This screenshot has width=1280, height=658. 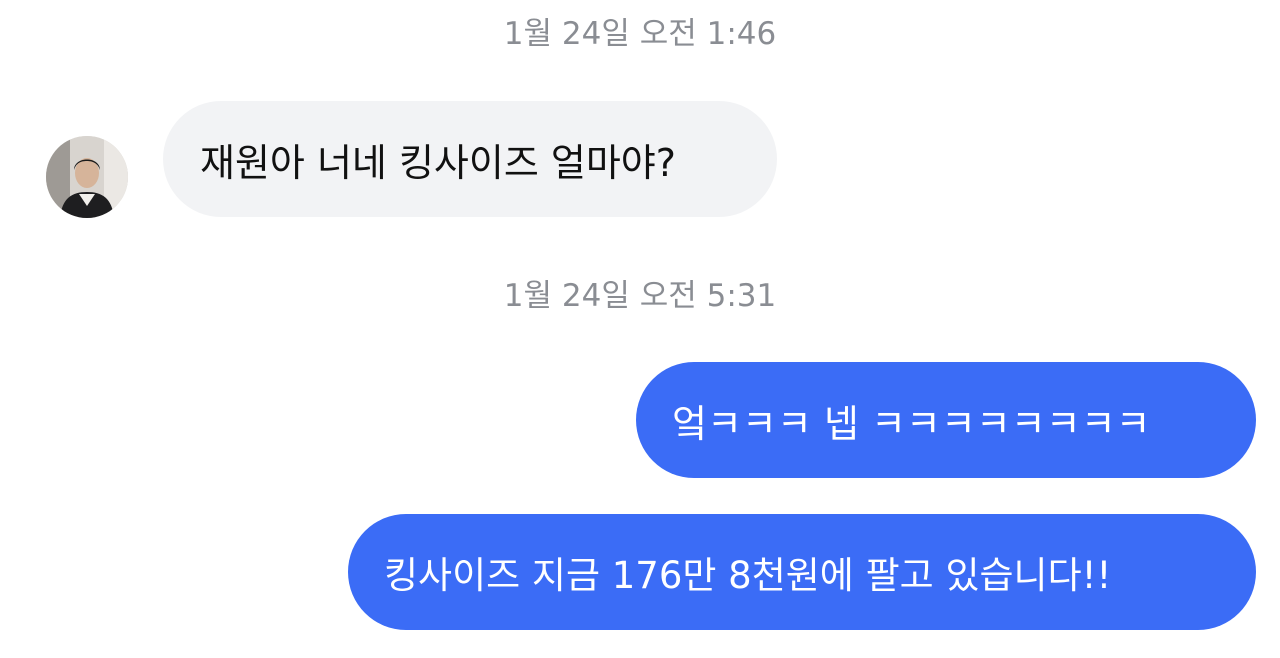 What do you see at coordinates (640, 34) in the screenshot?
I see `timestamp: 1월 24일 오전 1:46` at bounding box center [640, 34].